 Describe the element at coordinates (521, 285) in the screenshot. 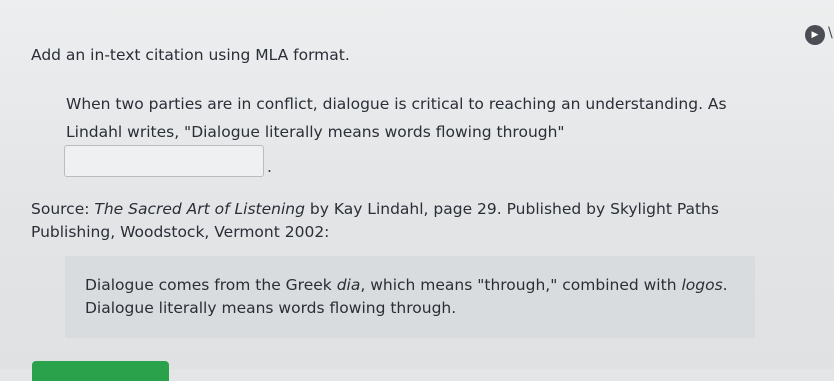

I see `excerpt-part-2: , which means "through," combined with` at that location.